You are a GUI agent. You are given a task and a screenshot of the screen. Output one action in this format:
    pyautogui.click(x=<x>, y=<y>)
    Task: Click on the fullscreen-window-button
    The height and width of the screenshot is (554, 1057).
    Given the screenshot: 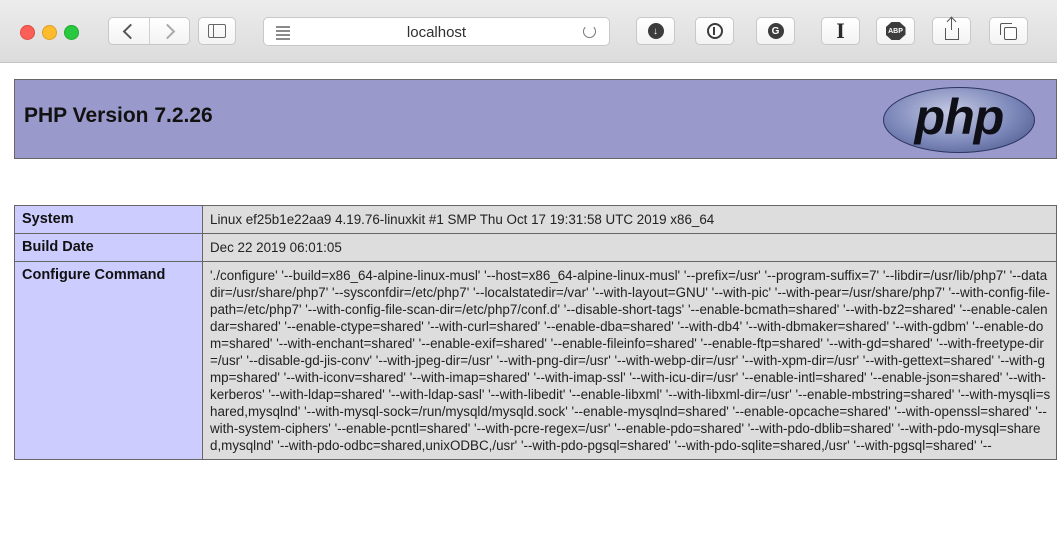 What is the action you would take?
    pyautogui.click(x=71, y=32)
    